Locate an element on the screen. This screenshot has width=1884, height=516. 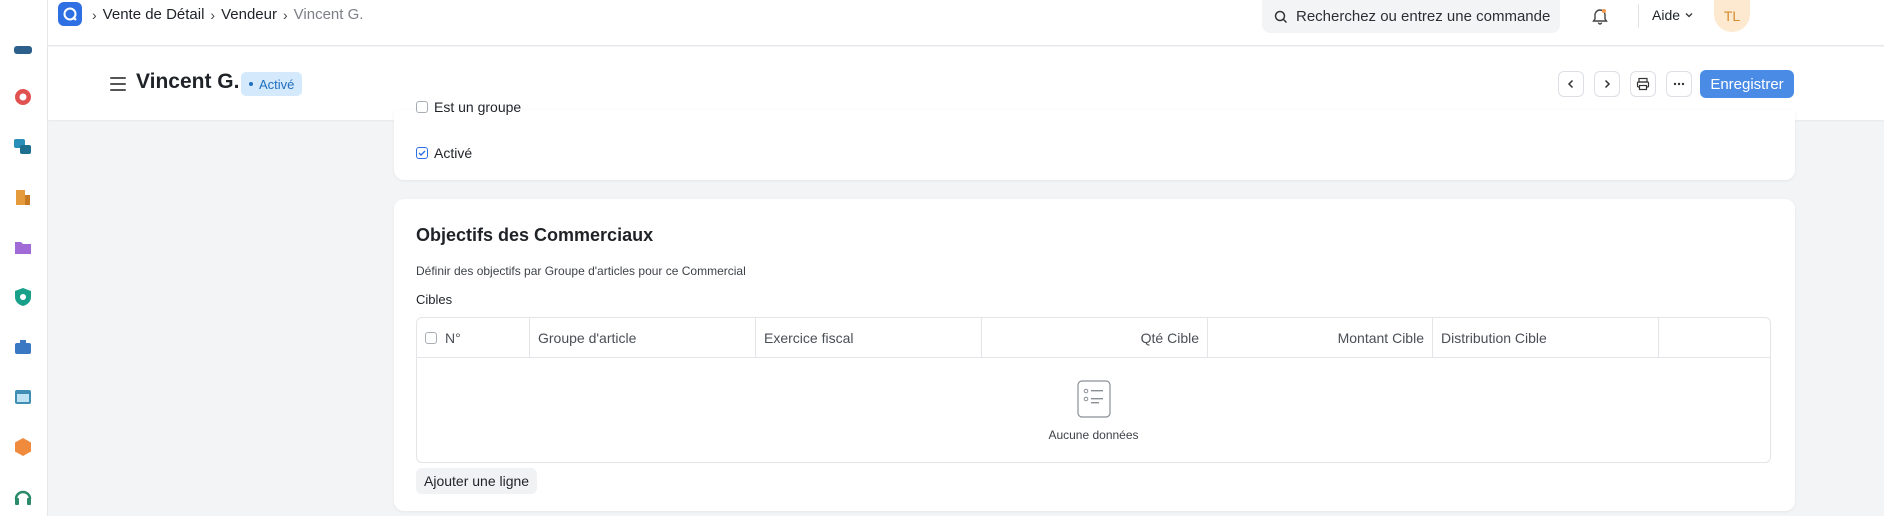
details-card: Est un groupe Activé is located at coordinates (1094, 139).